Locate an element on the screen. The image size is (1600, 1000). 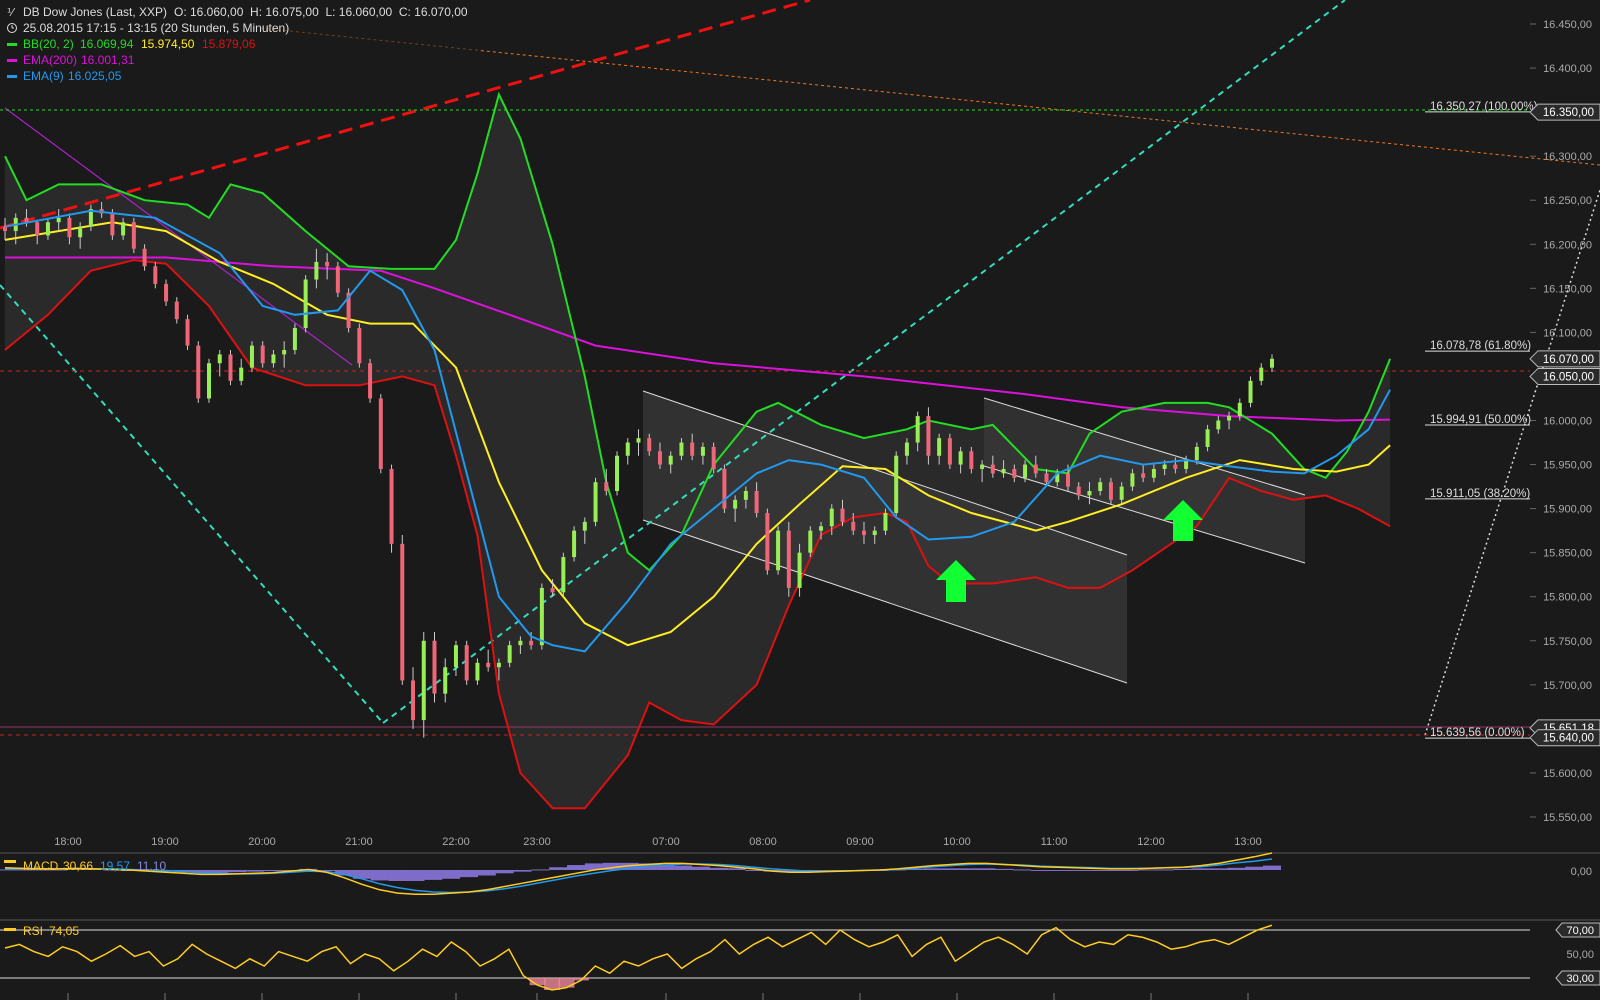
ema9-legend-label: EMA(9) is located at coordinates (43, 76).